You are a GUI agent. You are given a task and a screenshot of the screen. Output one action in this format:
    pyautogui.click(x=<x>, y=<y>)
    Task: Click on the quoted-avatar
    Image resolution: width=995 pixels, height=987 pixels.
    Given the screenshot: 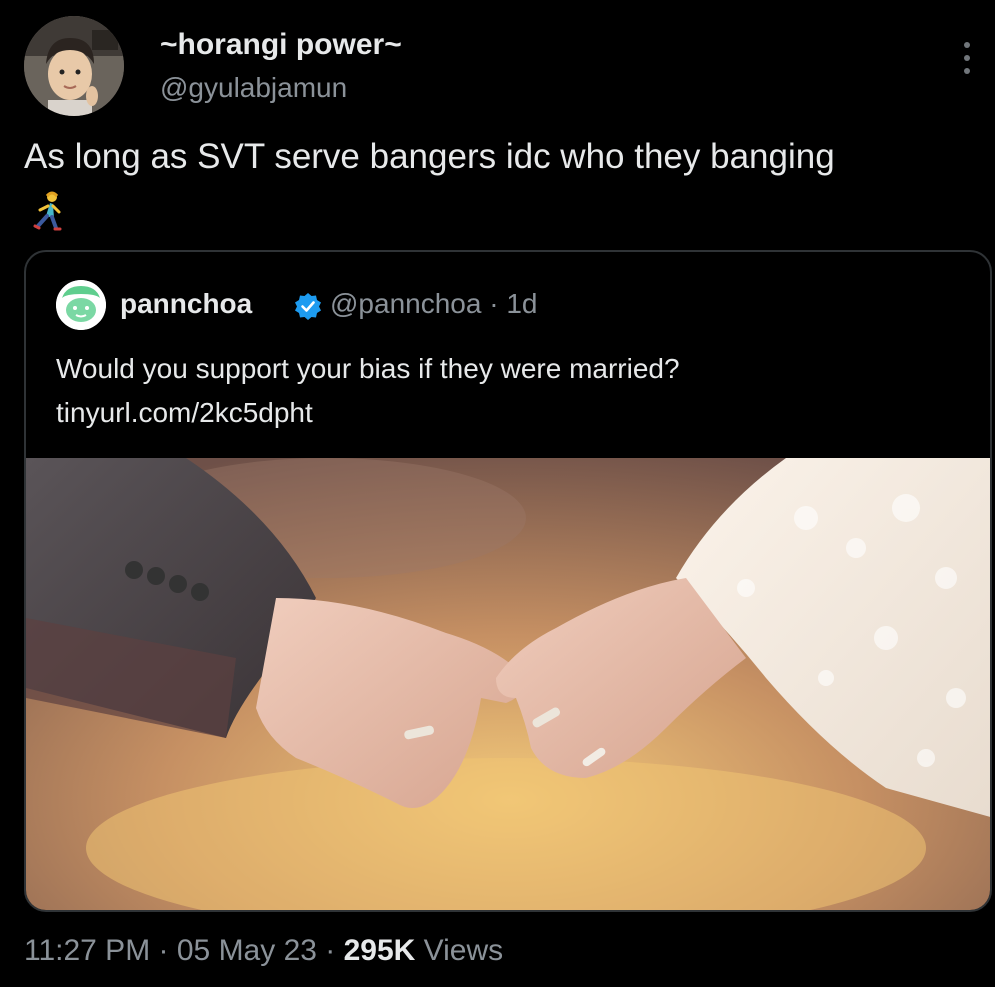 What is the action you would take?
    pyautogui.click(x=81, y=305)
    